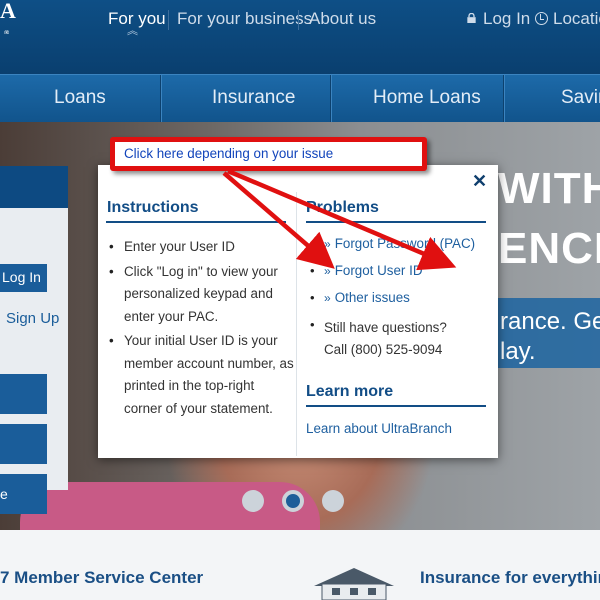 The width and height of the screenshot is (600, 600). What do you see at coordinates (405, 243) in the screenshot?
I see `forgot-password-label: Forgot Password (PAC)` at bounding box center [405, 243].